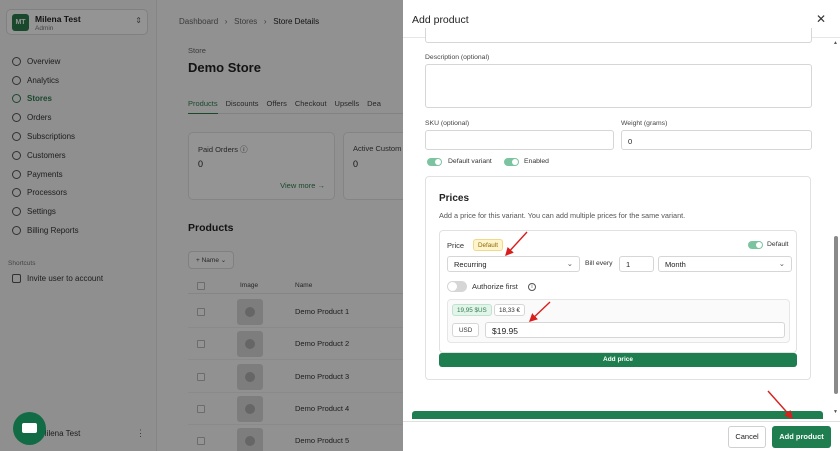  What do you see at coordinates (618, 321) in the screenshot?
I see `currency-conversion-panel: 19,95 $US 18,33 € USD $19.95` at bounding box center [618, 321].